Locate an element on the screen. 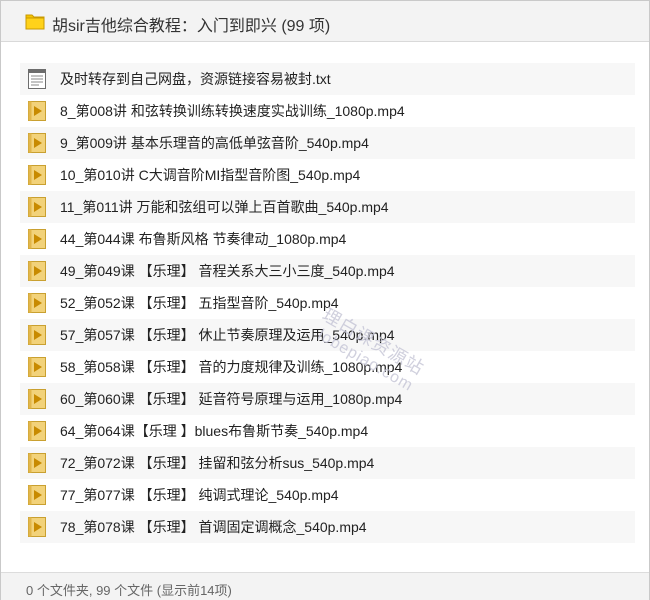 The height and width of the screenshot is (600, 650). file-name: 10_第010讲 C大调音阶MI指型音阶图_540p.mp4 is located at coordinates (210, 175).